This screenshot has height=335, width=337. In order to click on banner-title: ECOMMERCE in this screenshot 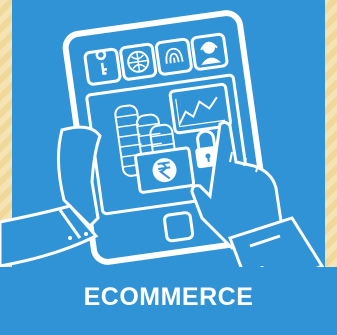, I will do `click(168, 297)`.